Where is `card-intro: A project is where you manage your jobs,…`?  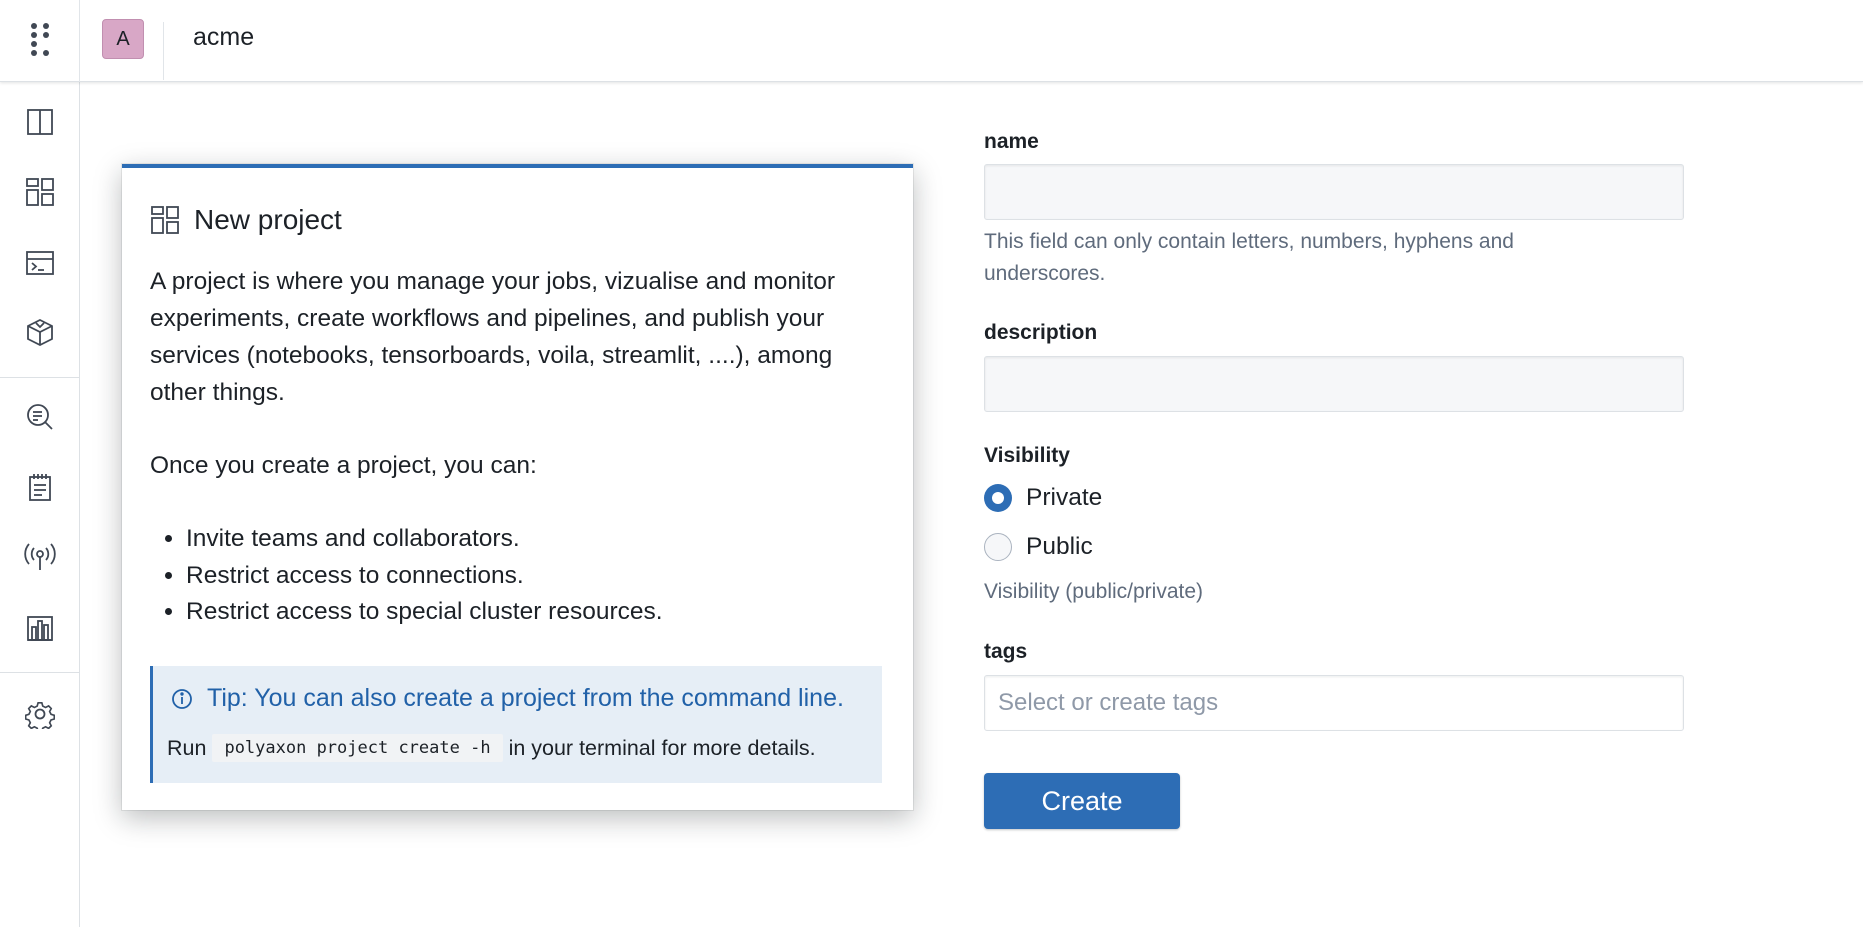 card-intro: A project is where you manage your jobs,… is located at coordinates (492, 337).